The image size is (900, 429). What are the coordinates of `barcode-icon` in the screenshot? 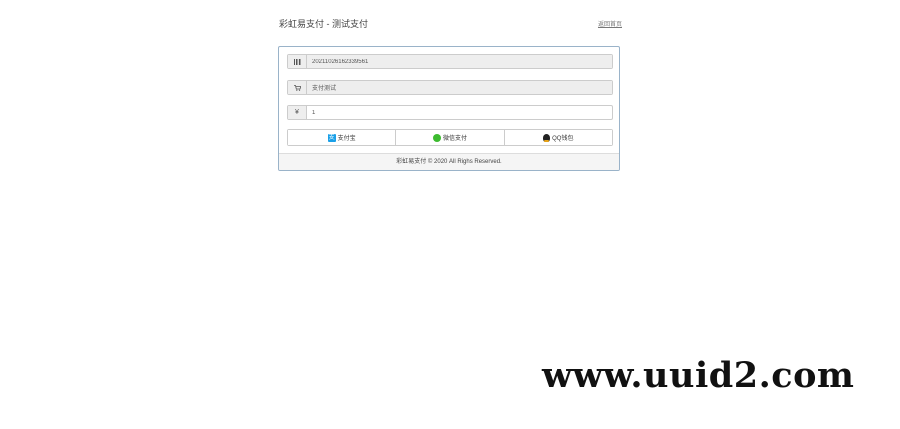 It's located at (297, 61).